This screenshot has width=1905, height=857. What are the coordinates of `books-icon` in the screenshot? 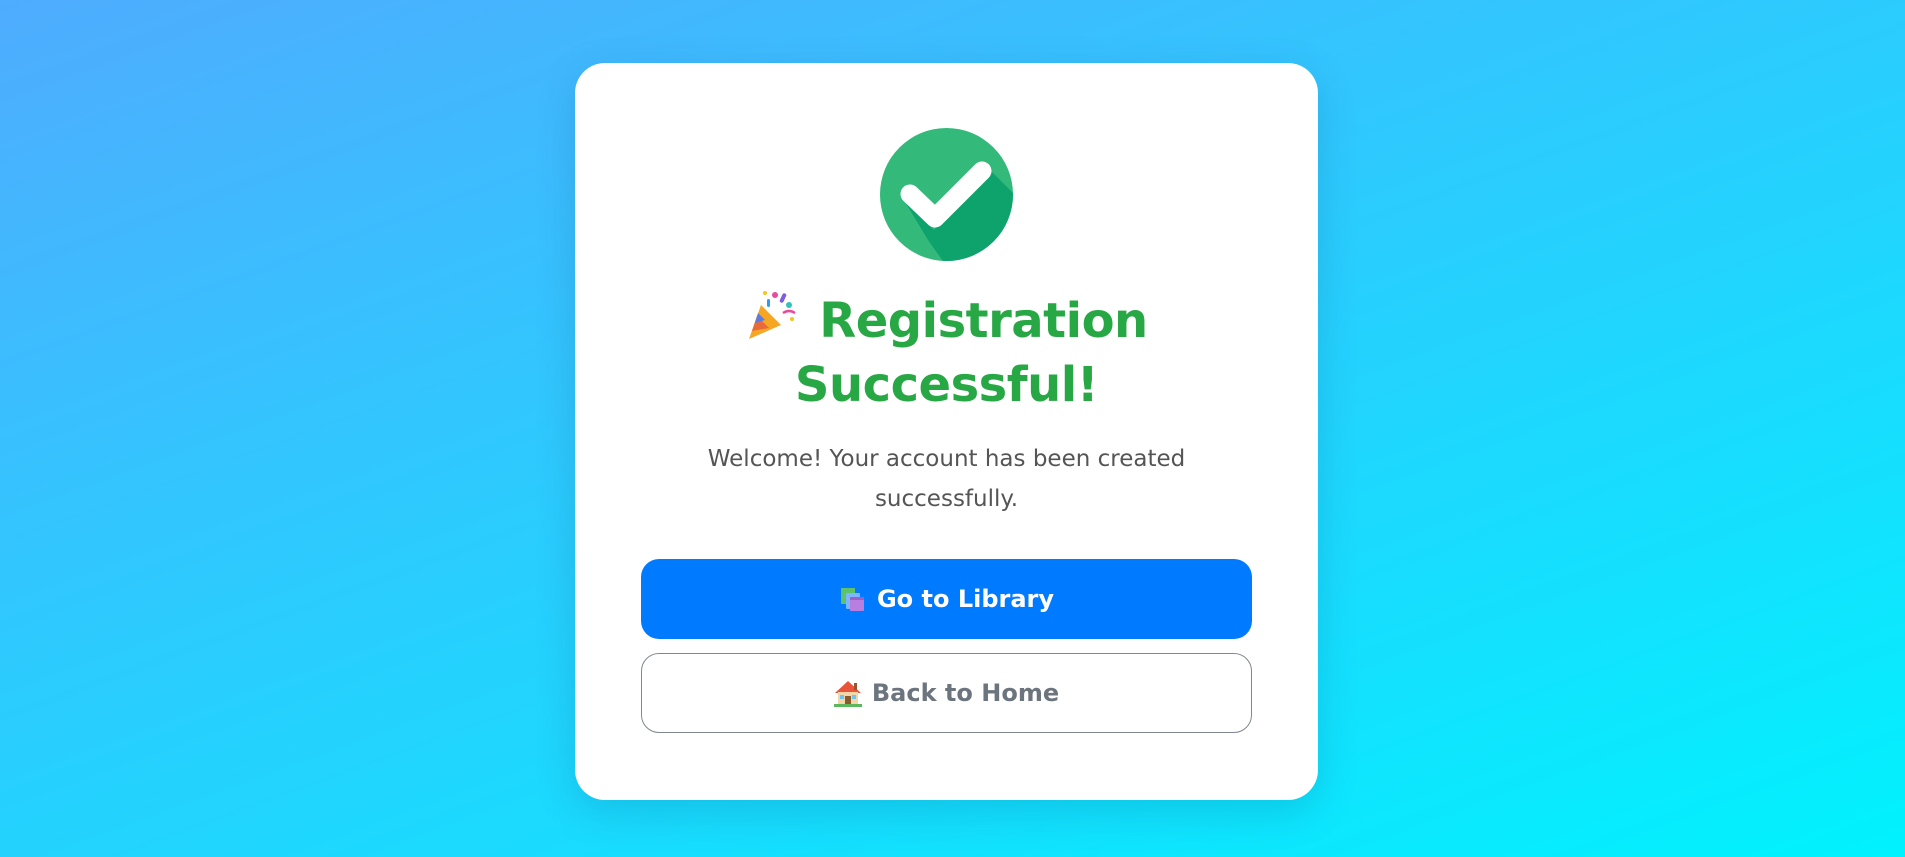 It's located at (853, 599).